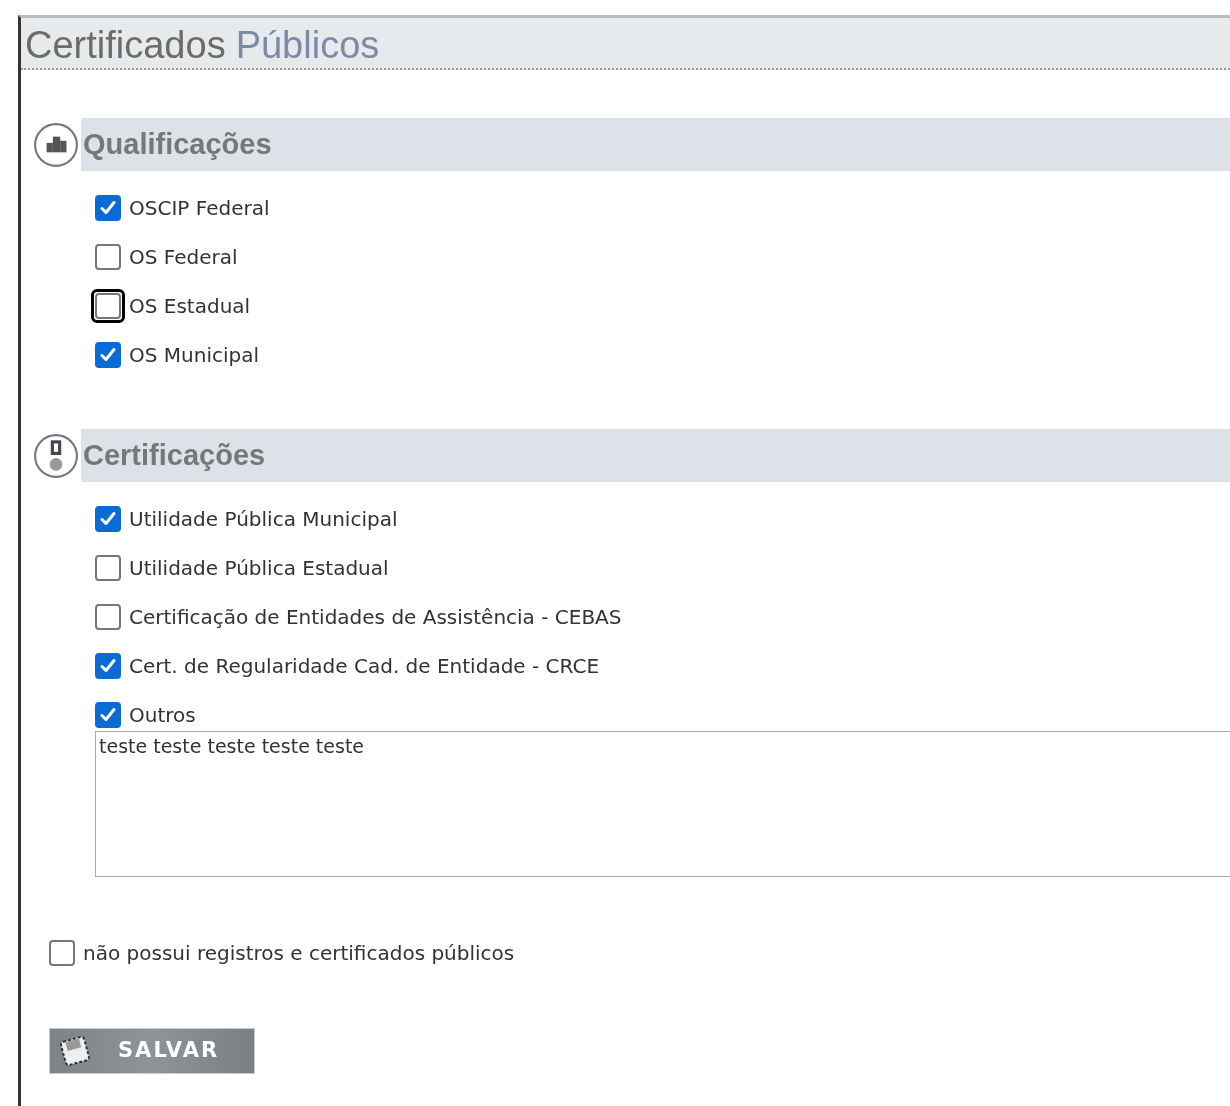 The height and width of the screenshot is (1106, 1230). I want to click on option-label: OSCIP Federal, so click(199, 208).